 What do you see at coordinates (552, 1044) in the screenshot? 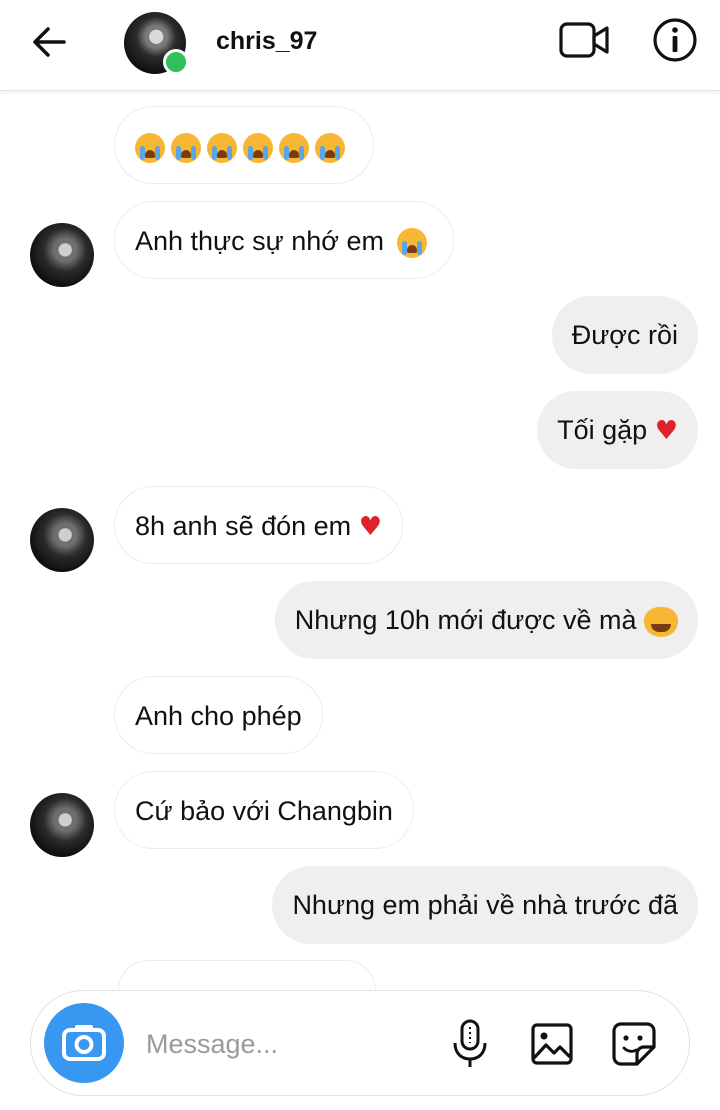
I see `gallery-icon` at bounding box center [552, 1044].